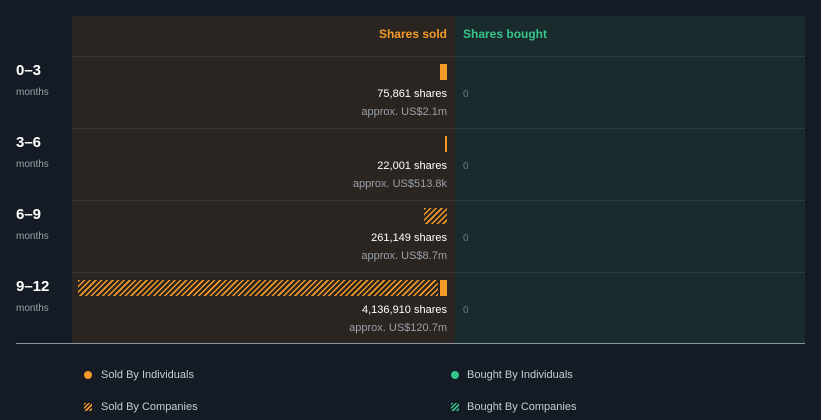 The width and height of the screenshot is (821, 420). I want to click on bought-companies-legend-icon, so click(455, 407).